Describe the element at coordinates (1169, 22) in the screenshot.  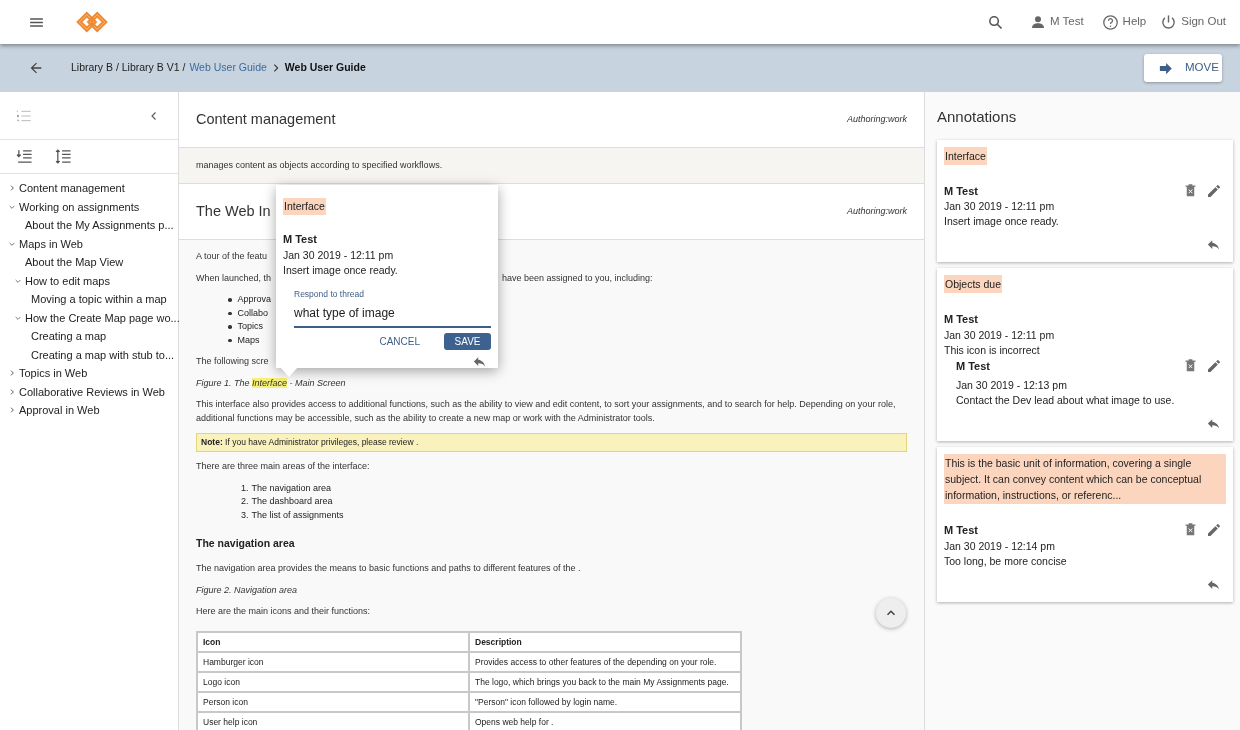
I see `power-icon` at that location.